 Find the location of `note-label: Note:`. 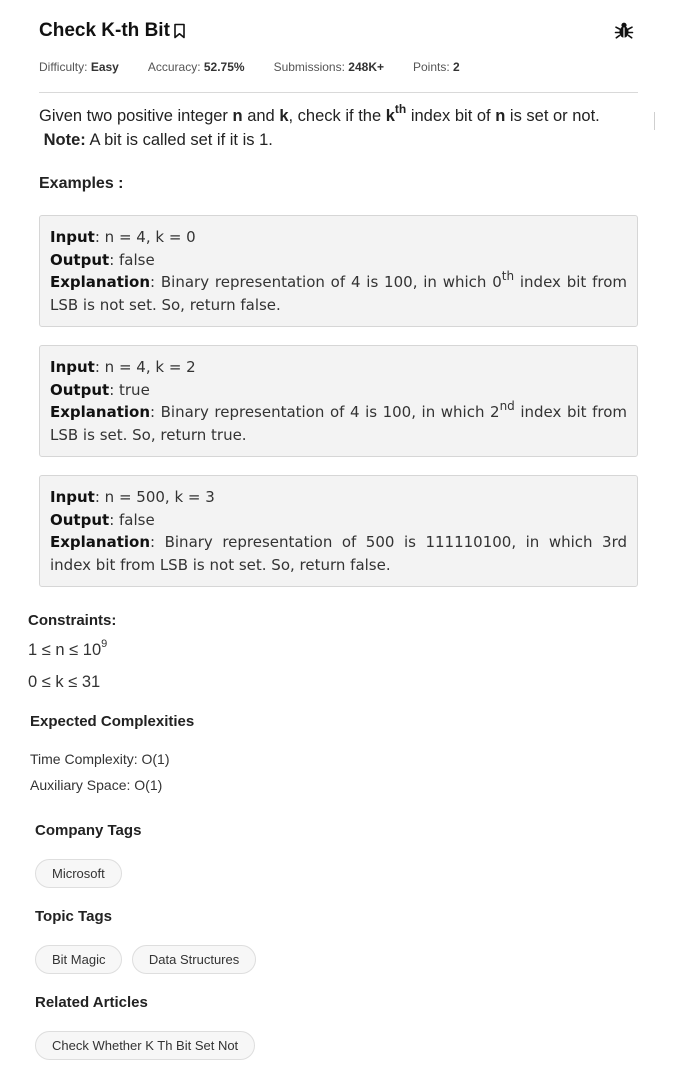

note-label: Note: is located at coordinates (64, 140).